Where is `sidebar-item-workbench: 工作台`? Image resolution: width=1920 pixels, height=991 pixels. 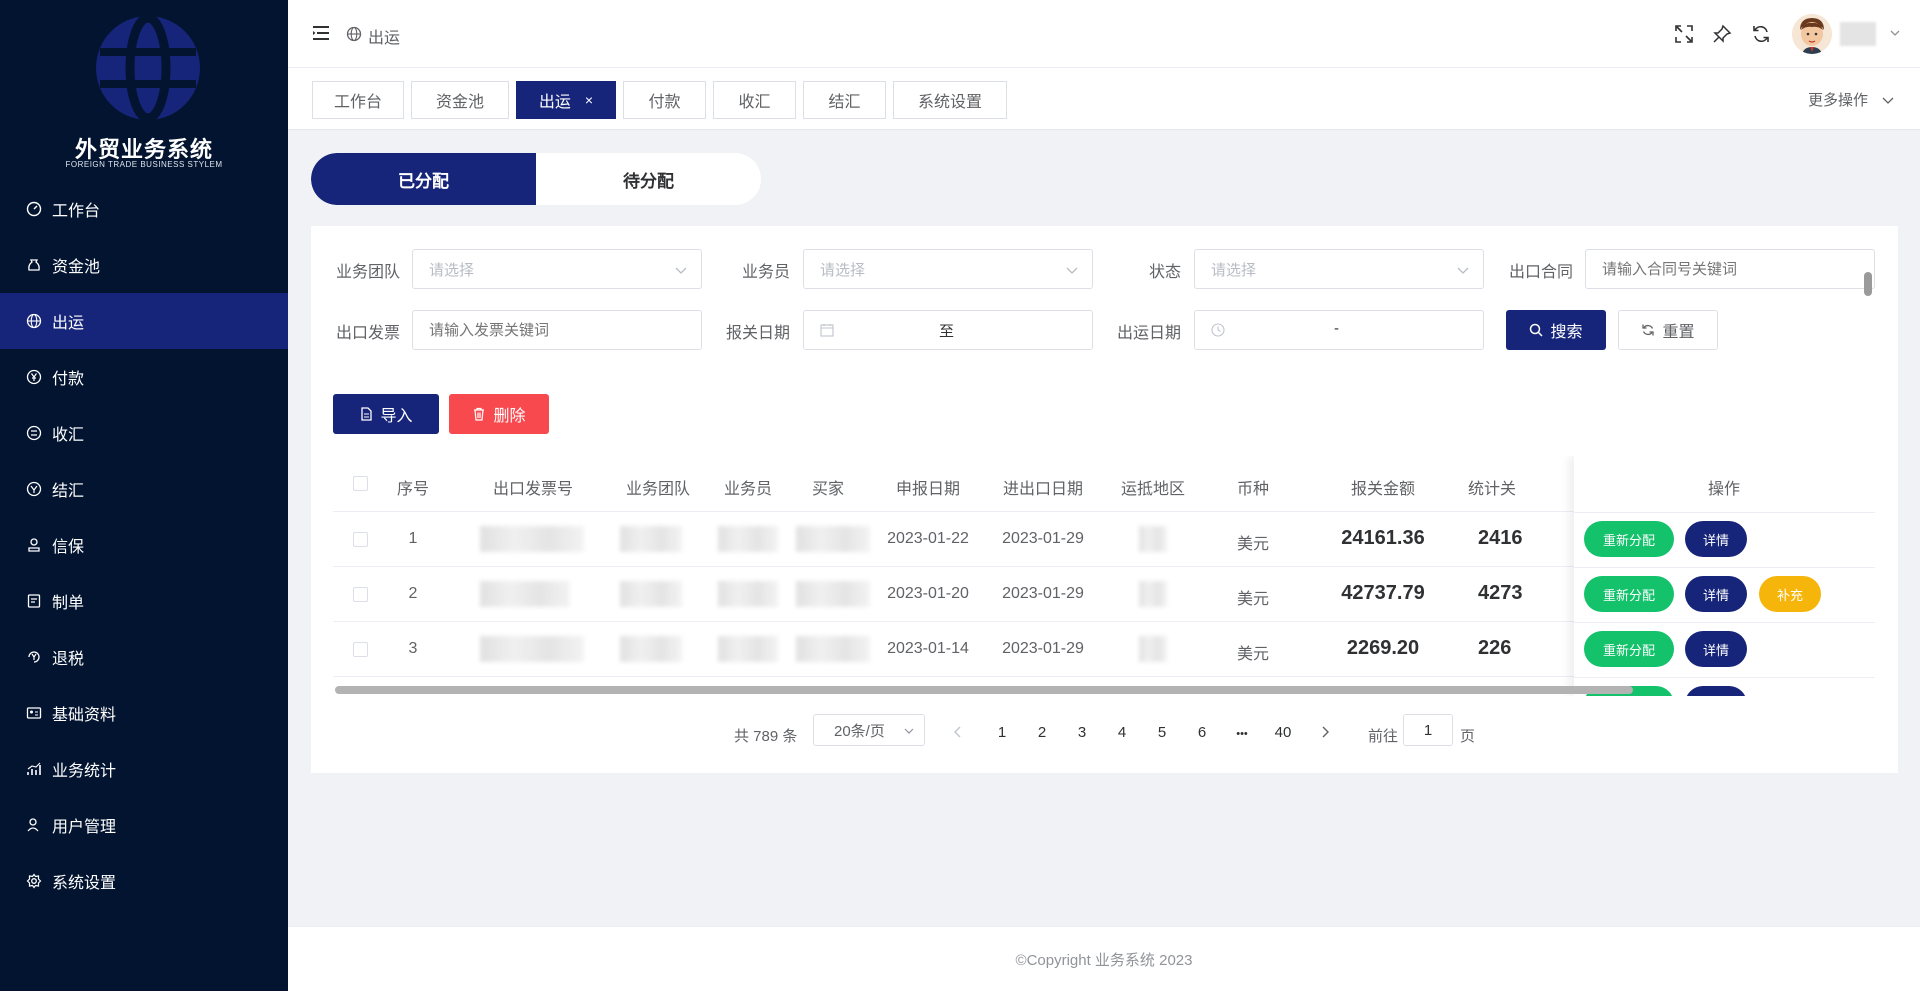
sidebar-item-workbench: 工作台 is located at coordinates (144, 209).